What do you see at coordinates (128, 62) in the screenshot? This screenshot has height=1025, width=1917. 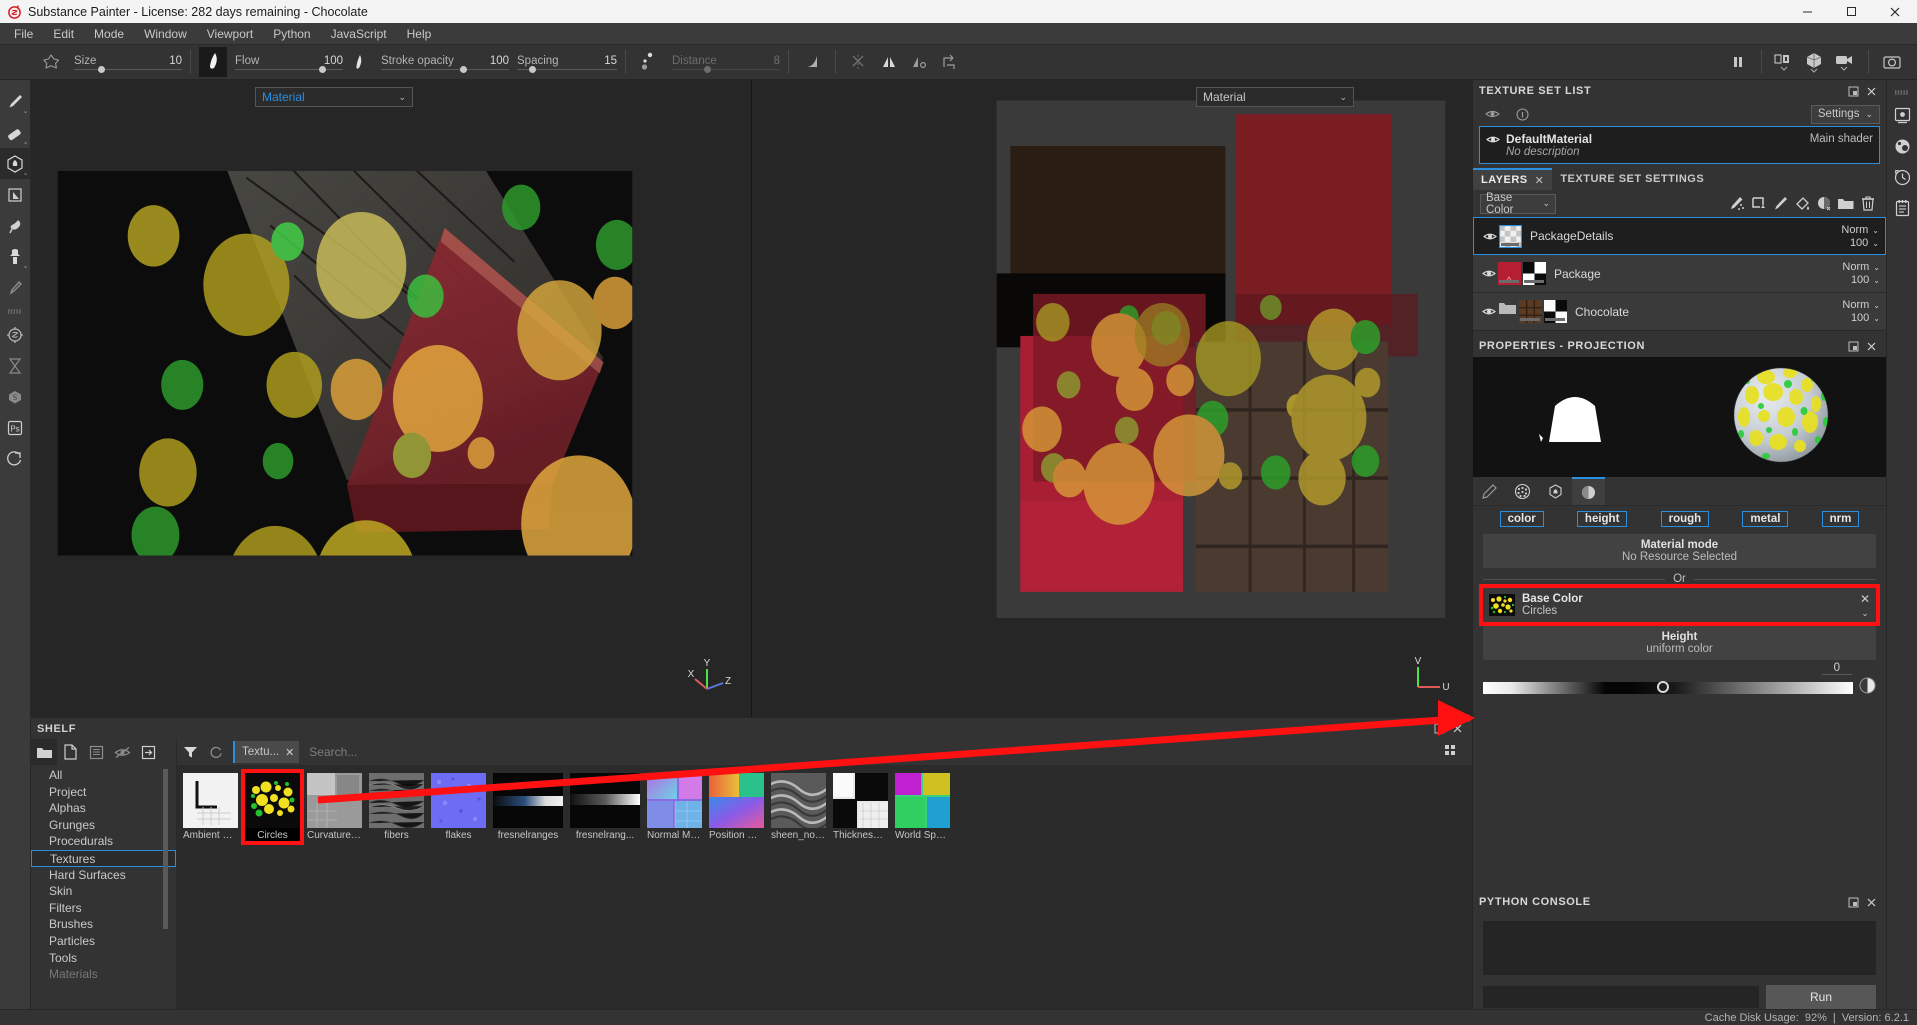 I see `param-size: Size 10` at bounding box center [128, 62].